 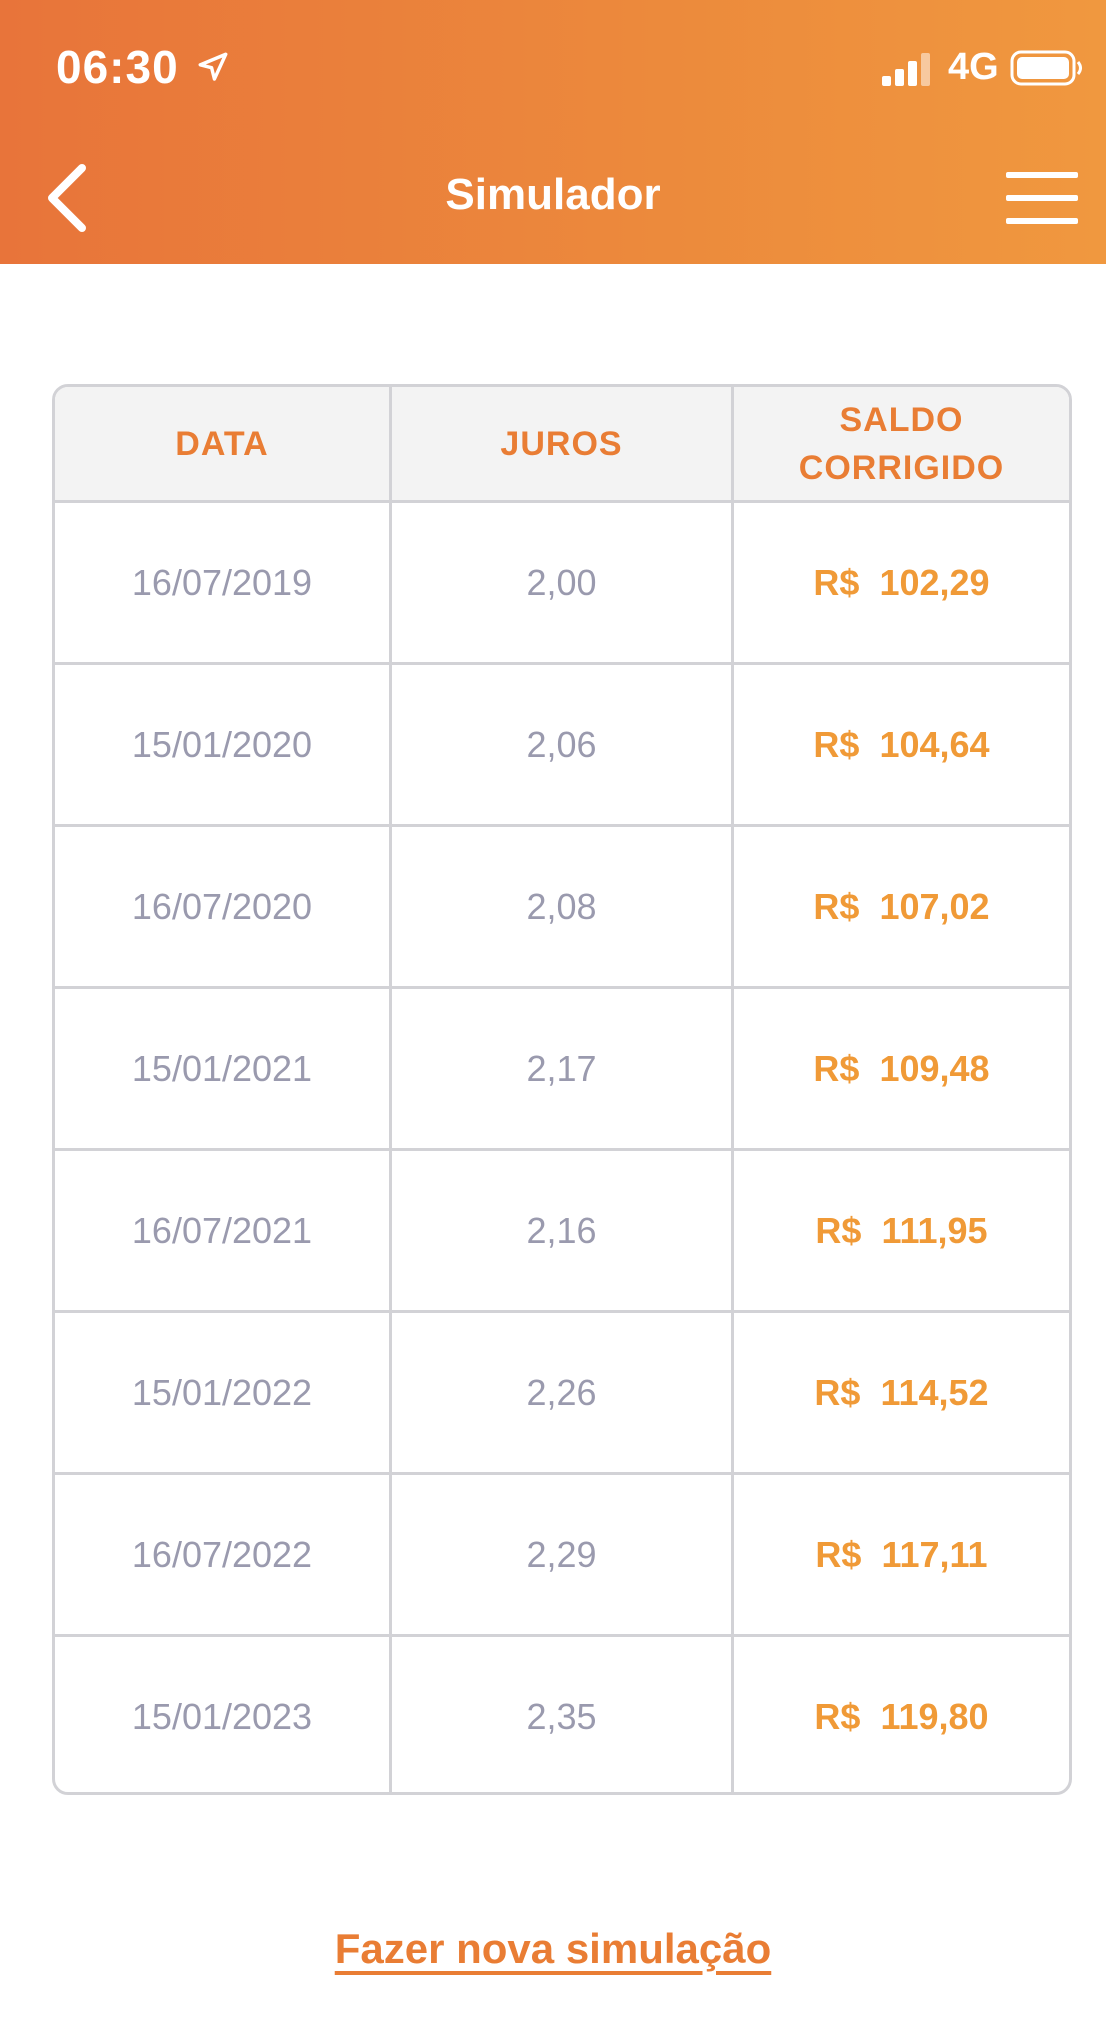 I want to click on hamburger-menu-icon, so click(x=1042, y=198).